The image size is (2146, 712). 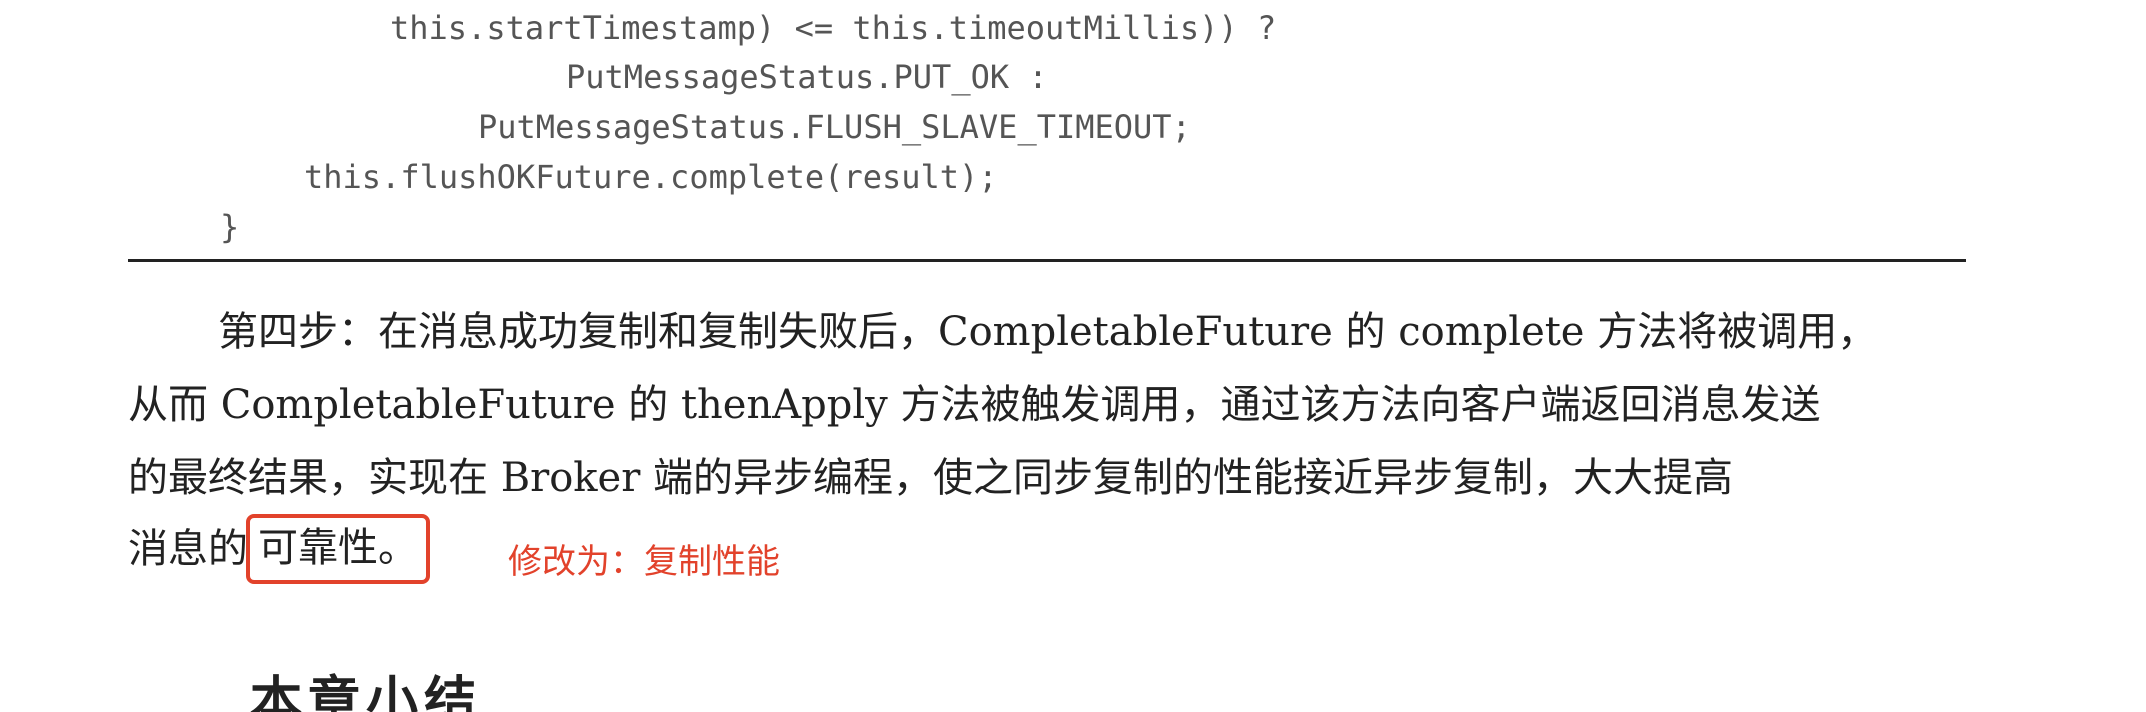 I want to click on section-divider, so click(x=1047, y=260).